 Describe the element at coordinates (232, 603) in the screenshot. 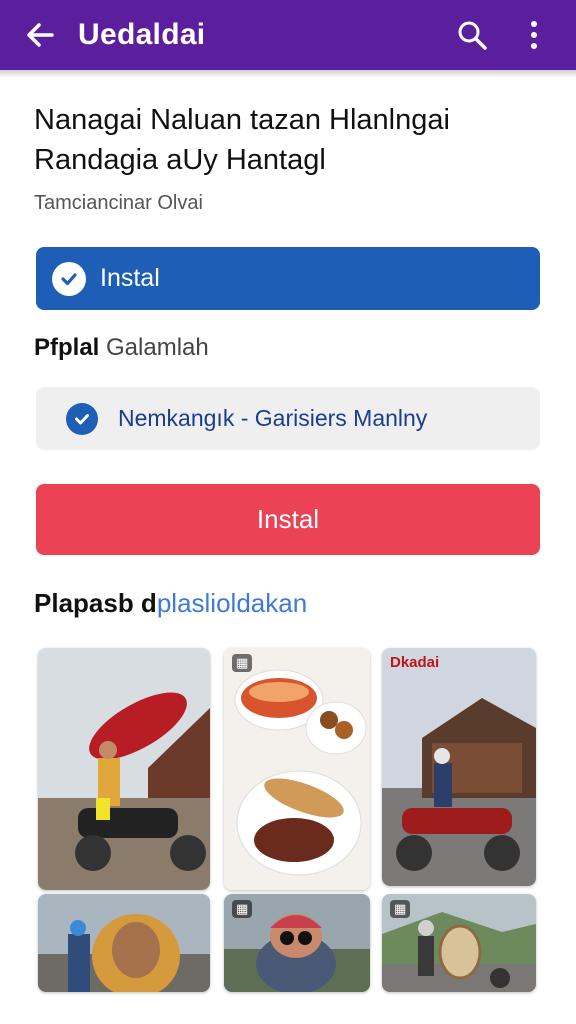

I see `gallery-heading-blue: plaslioldakan` at that location.